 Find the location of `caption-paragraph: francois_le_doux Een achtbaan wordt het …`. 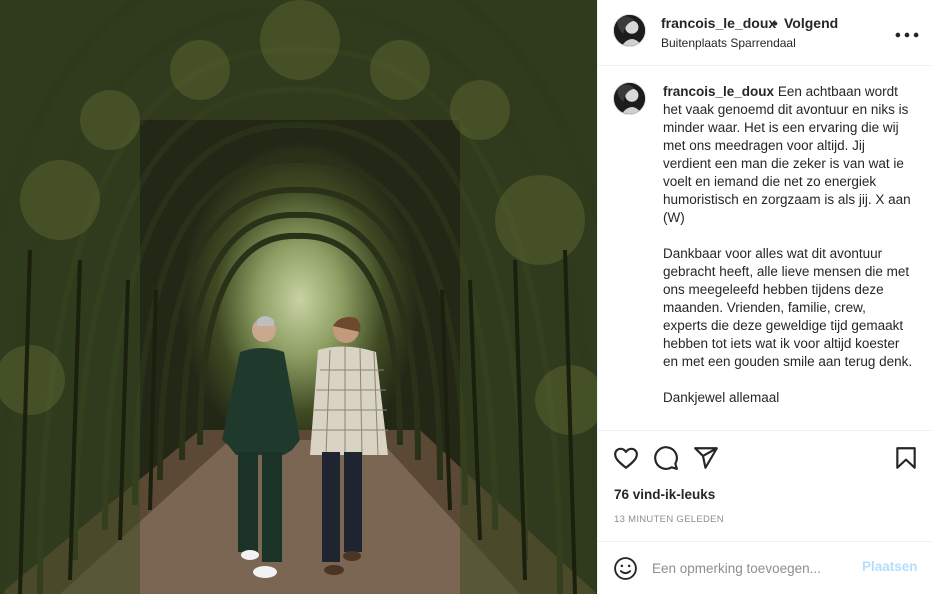

caption-paragraph: francois_le_doux Een achtbaan wordt het … is located at coordinates (788, 155).